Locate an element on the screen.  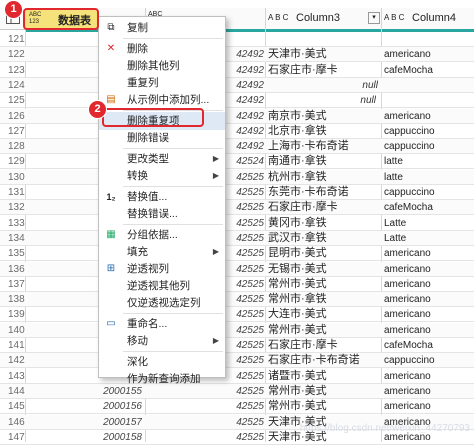
cell-column3: 常州市·拿铁 is located at coordinates (297, 299).